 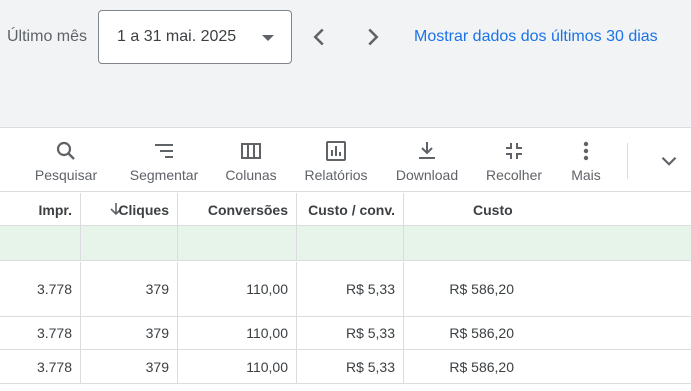 I want to click on columns-label: Colunas, so click(x=251, y=175).